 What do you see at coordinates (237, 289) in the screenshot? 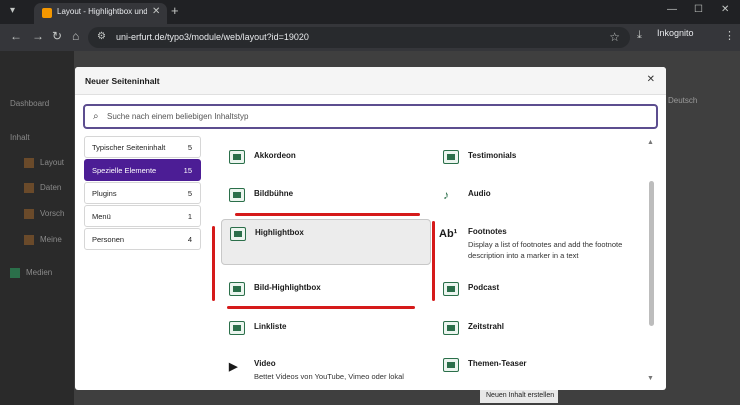
I see `image-highlightbox-icon` at bounding box center [237, 289].